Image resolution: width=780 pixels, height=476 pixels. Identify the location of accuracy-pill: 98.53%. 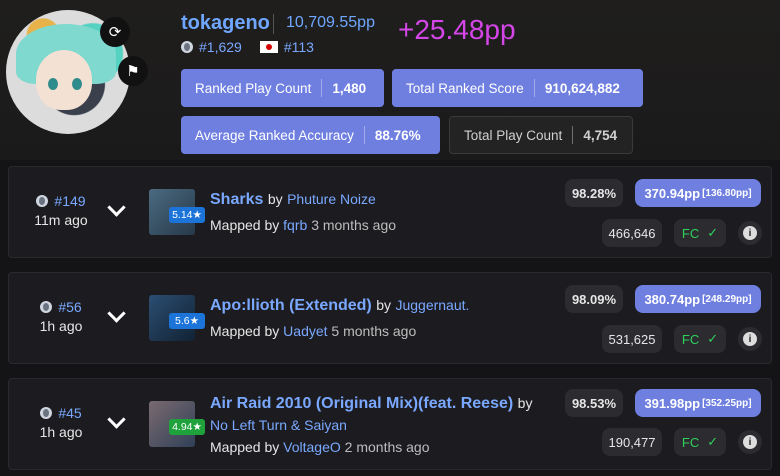
(594, 403).